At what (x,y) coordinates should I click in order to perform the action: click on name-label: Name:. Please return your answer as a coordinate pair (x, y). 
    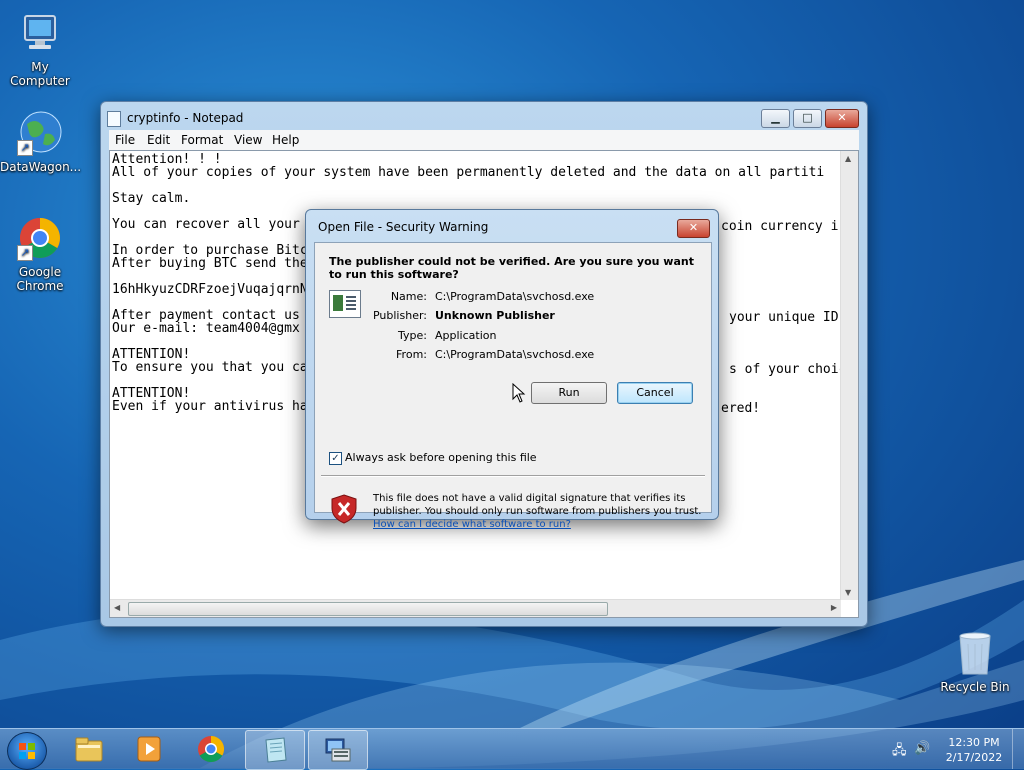
    Looking at the image, I should click on (408, 296).